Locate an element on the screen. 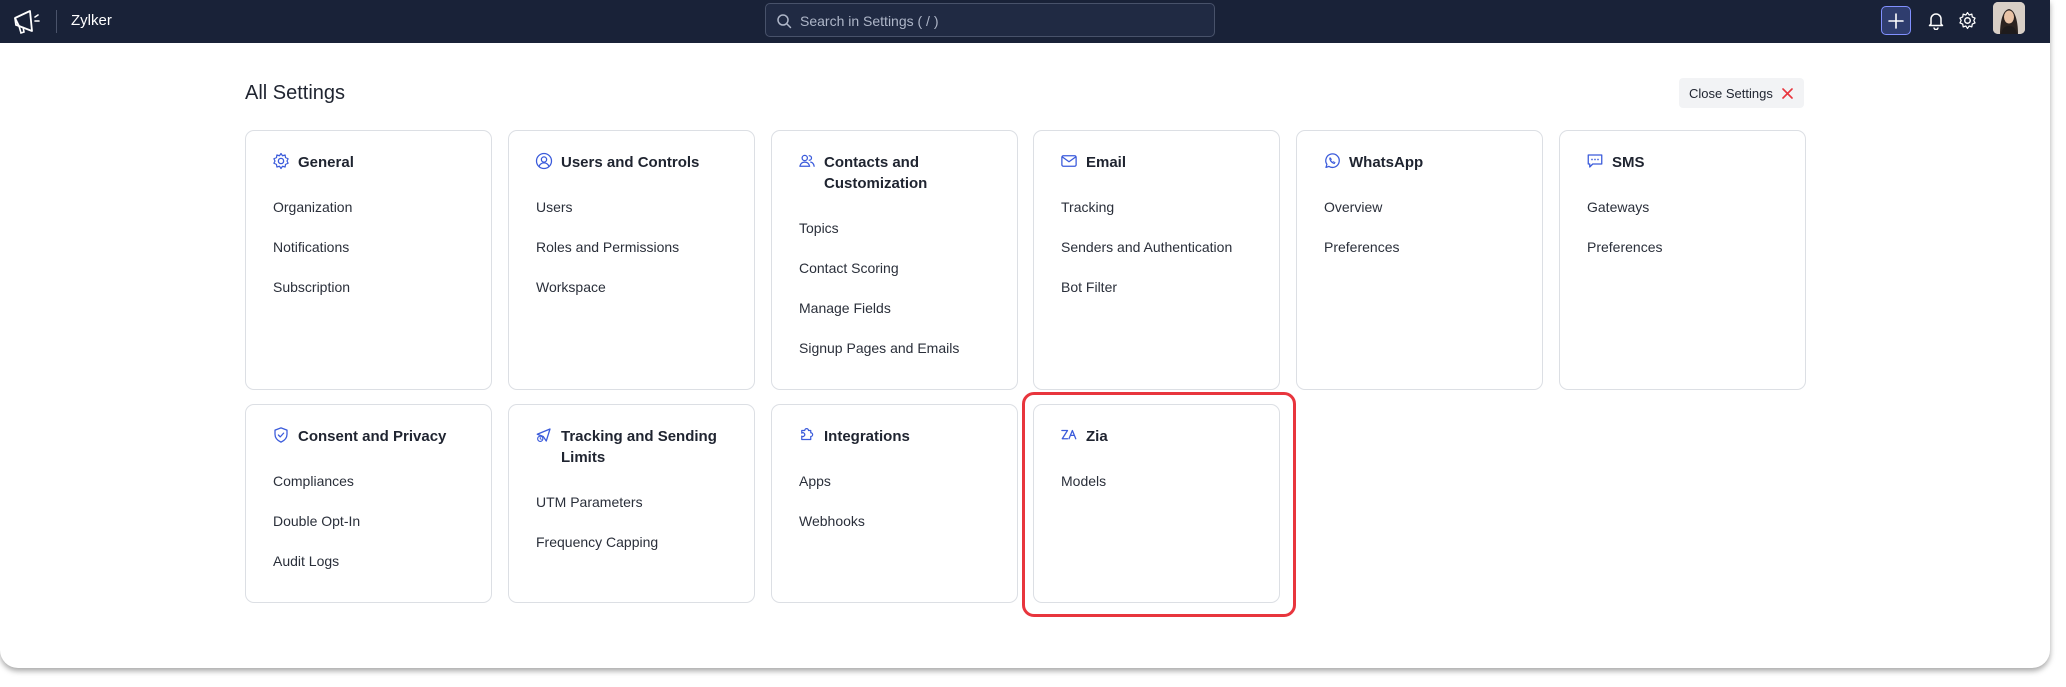 This screenshot has width=2066, height=687. megaphone-logo-icon is located at coordinates (26, 22).